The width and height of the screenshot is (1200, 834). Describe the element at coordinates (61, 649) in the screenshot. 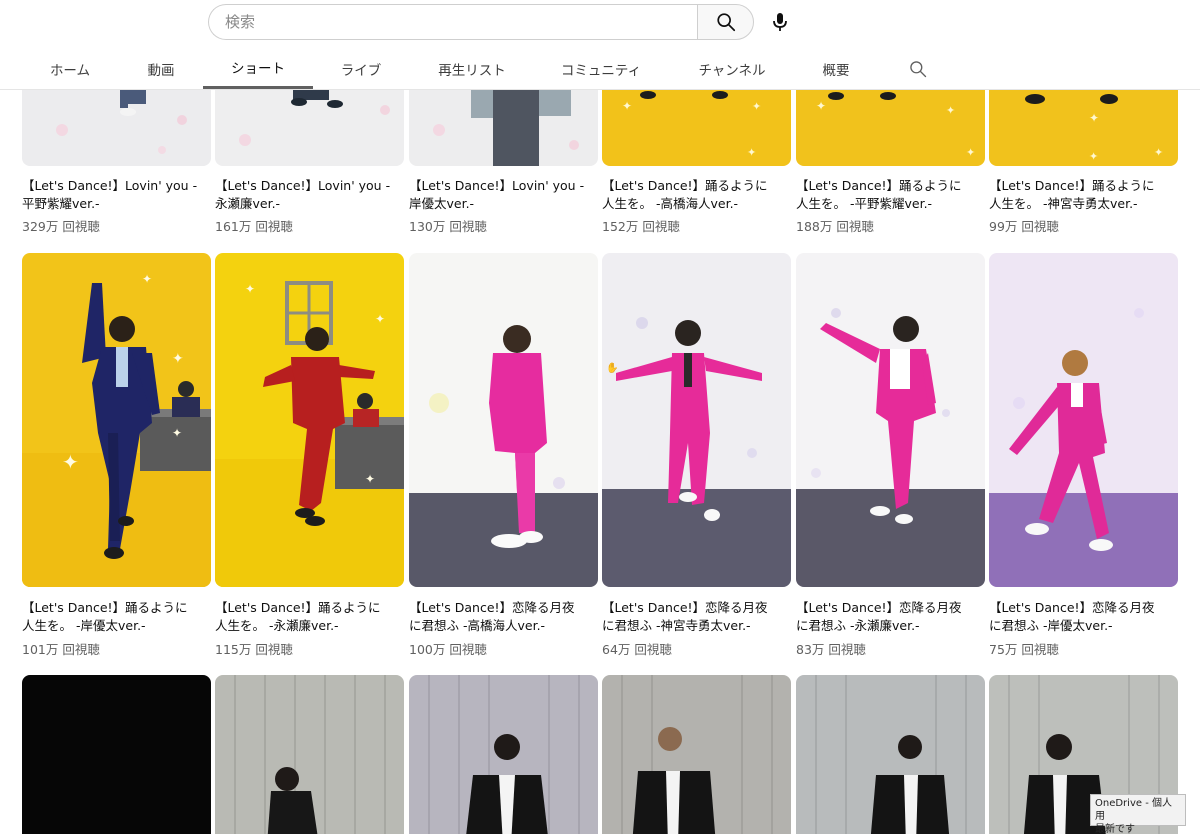

I see `view-count: 101万 回視聴` at that location.